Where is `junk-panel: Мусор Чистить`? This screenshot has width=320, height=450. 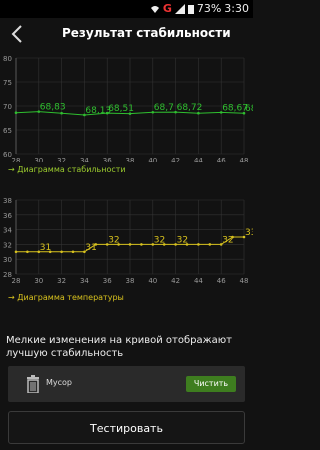
junk-panel: Мусор Чистить is located at coordinates (126, 384).